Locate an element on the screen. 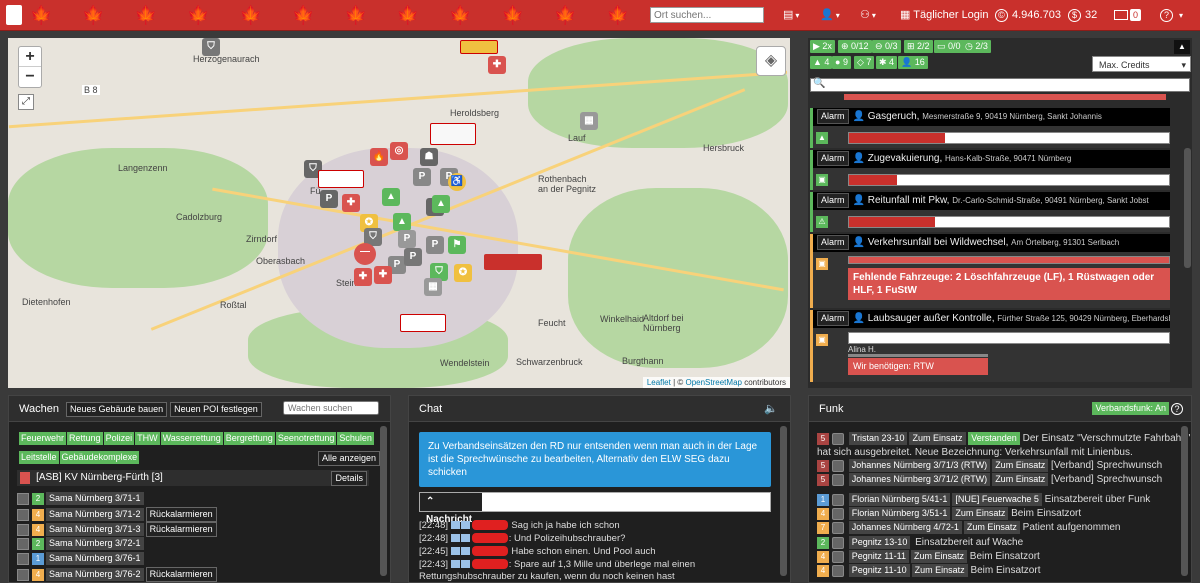 This screenshot has width=1200, height=583. filter-button: ▲ 4 is located at coordinates (821, 62).